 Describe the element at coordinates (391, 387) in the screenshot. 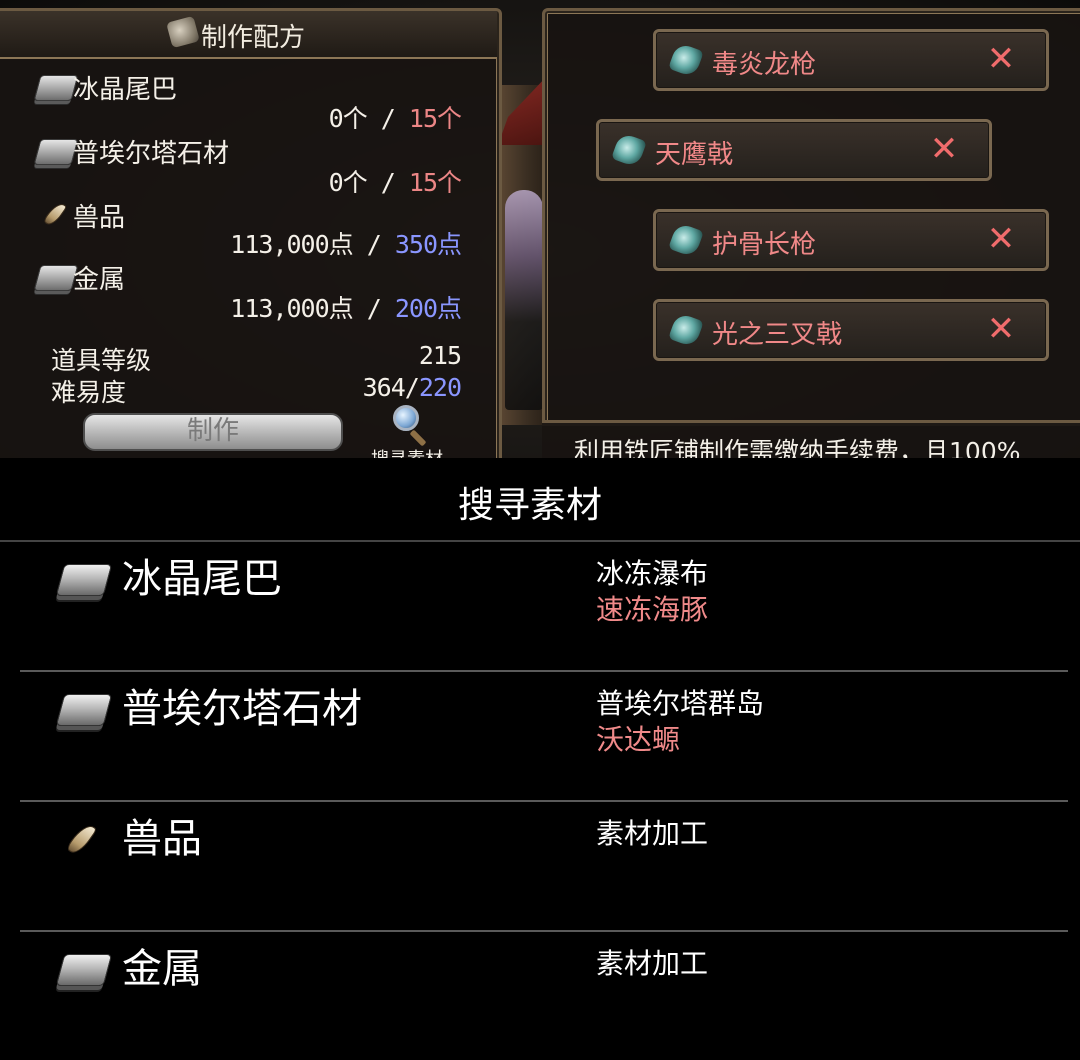

I see `difficulty-current: 364/` at that location.